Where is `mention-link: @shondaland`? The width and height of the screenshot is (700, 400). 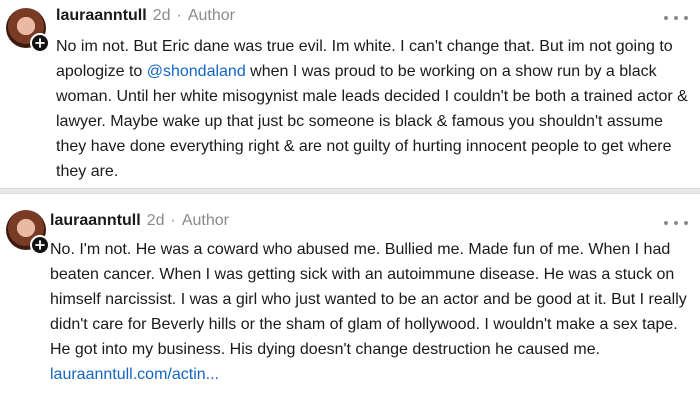
mention-link: @shondaland is located at coordinates (196, 71).